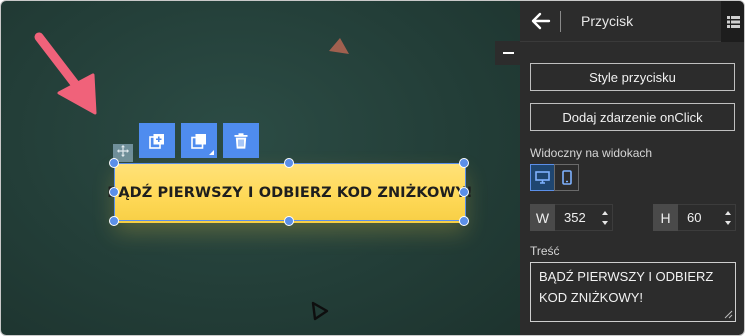  I want to click on cta-button: BĄDŹ PIERWSZY I ODBIERZ KOD ZNIŻKOWY!, so click(290, 193).